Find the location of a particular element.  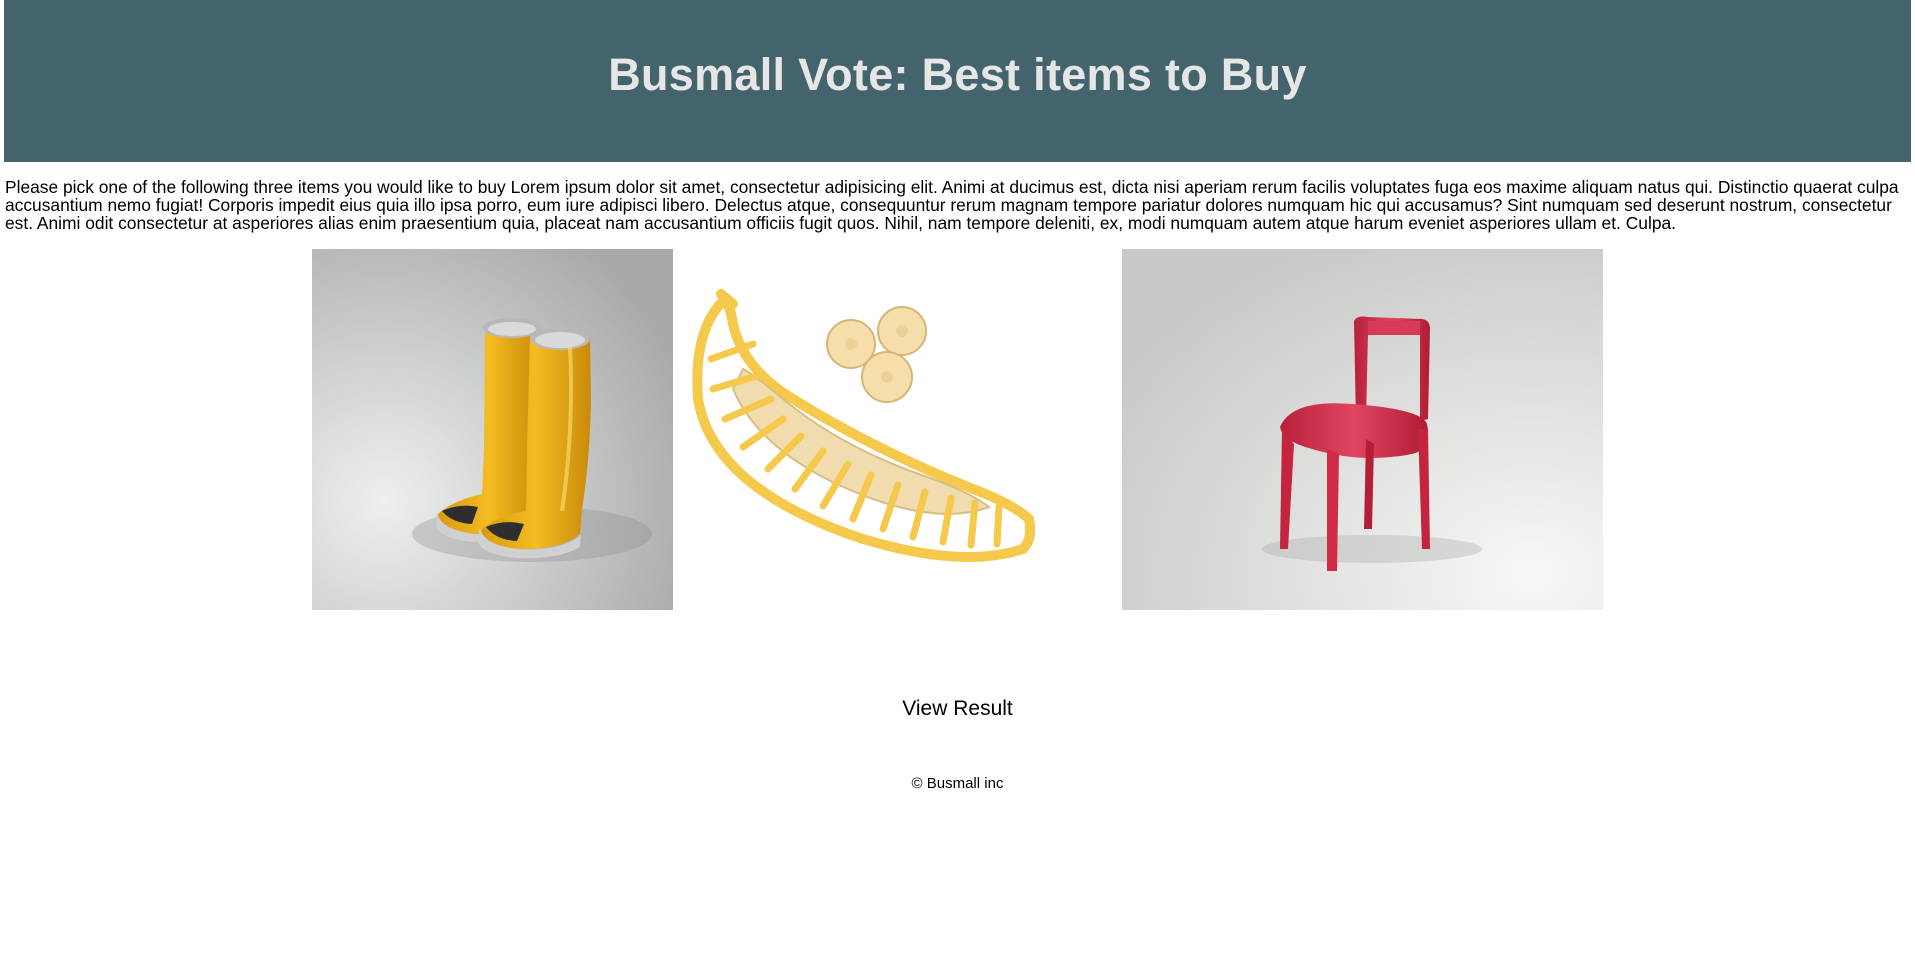

item-image-chair is located at coordinates (1362, 429).